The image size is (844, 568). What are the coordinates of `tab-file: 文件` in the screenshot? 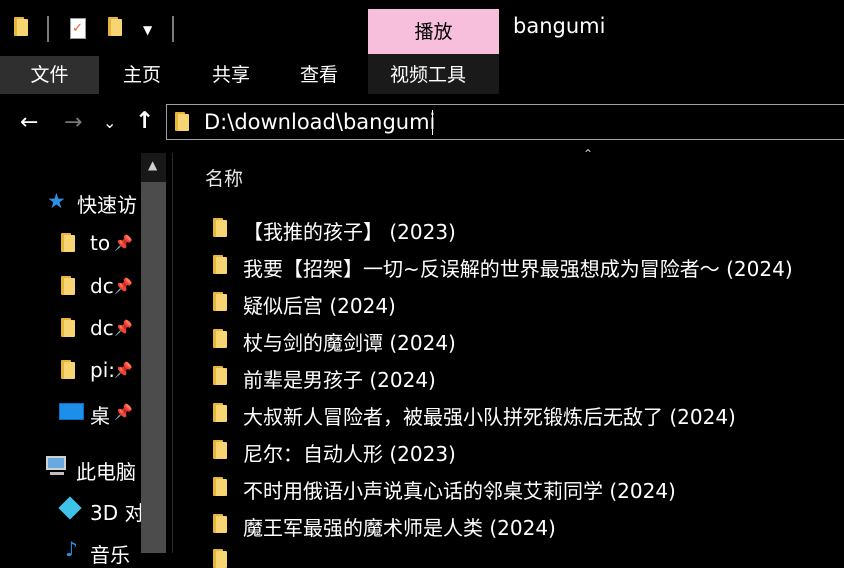 It's located at (49, 75).